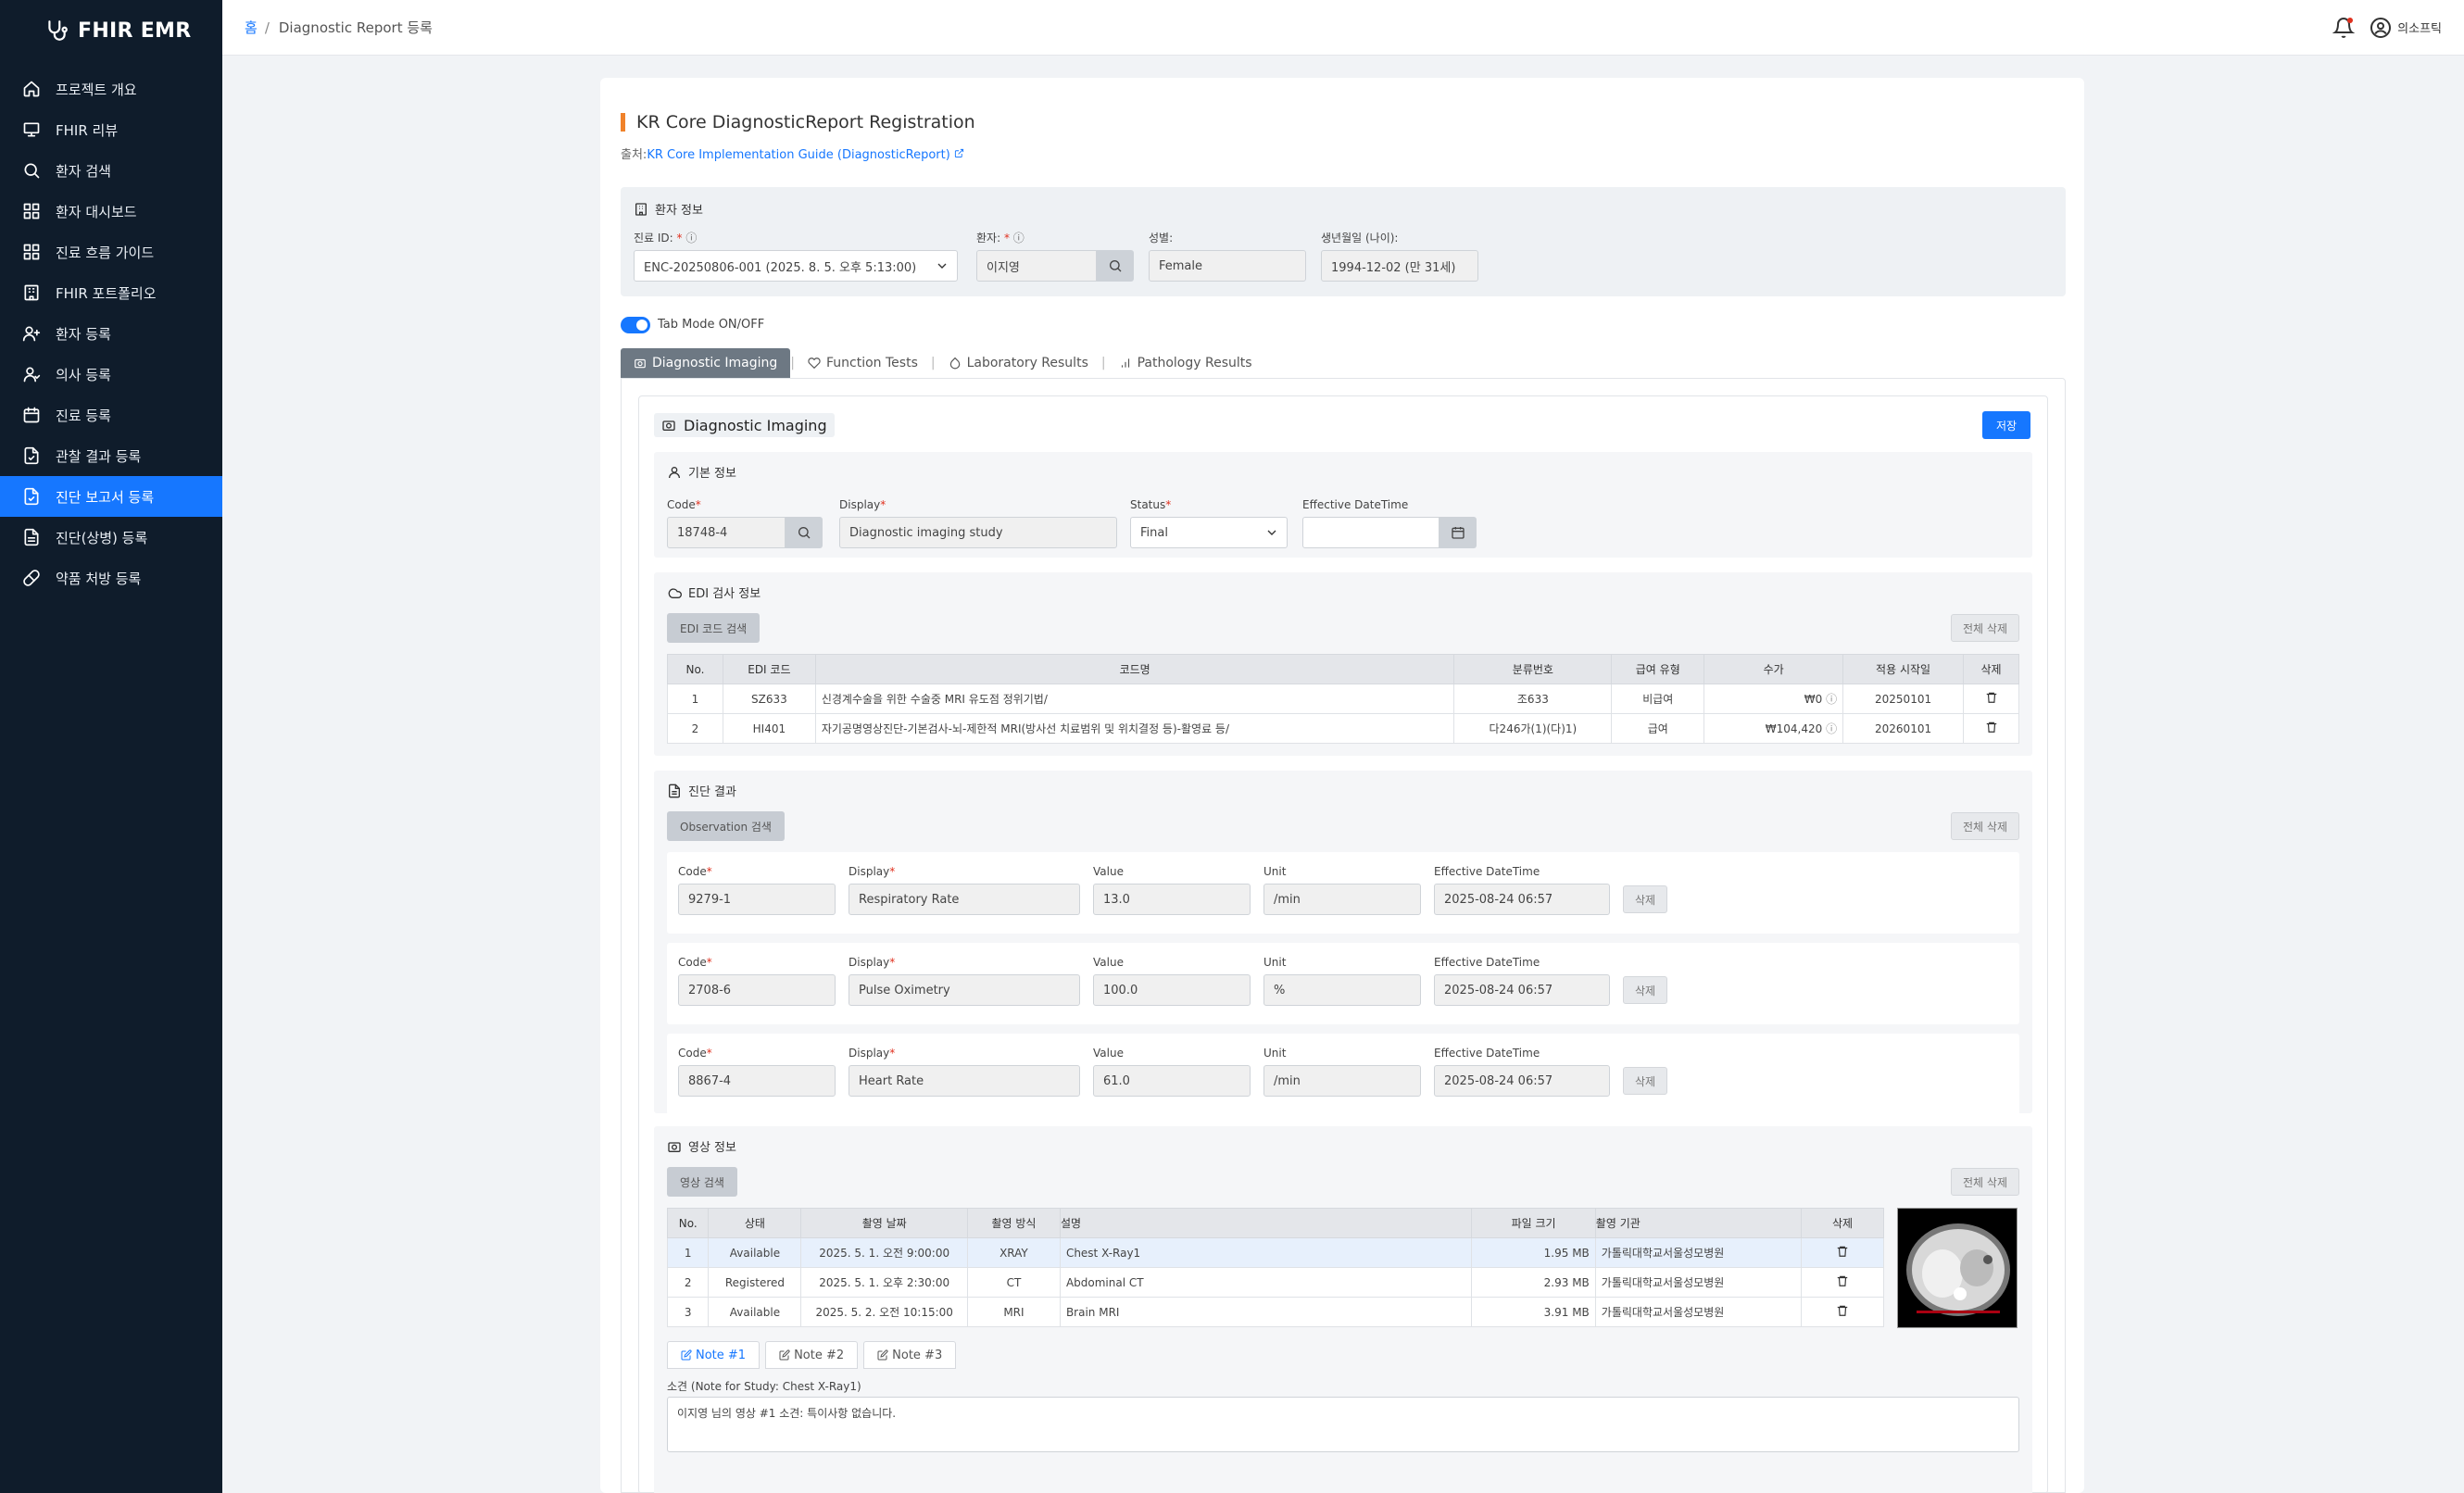 The height and width of the screenshot is (1493, 2464). Describe the element at coordinates (2006, 425) in the screenshot. I see `save-button: 저장` at that location.